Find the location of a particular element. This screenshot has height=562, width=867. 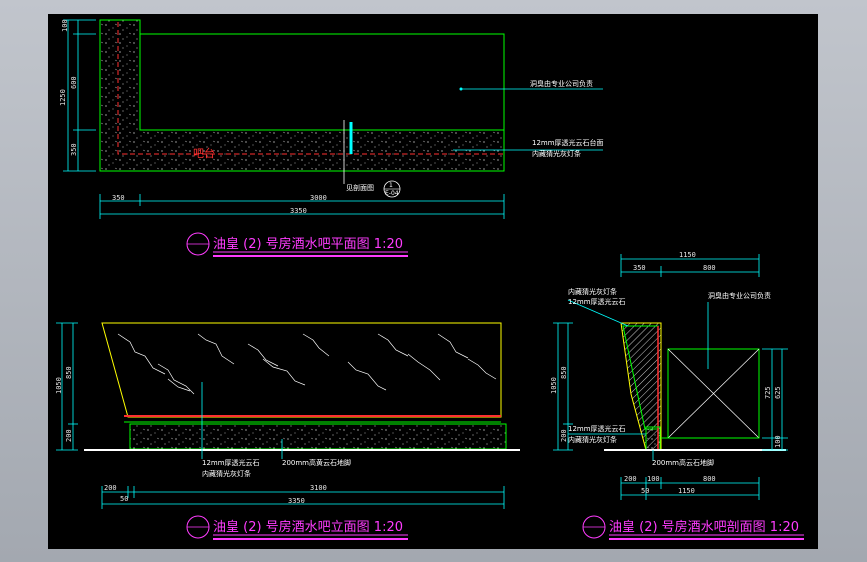

elevation-note-3: 200mm高黄云石地脚 is located at coordinates (316, 462).